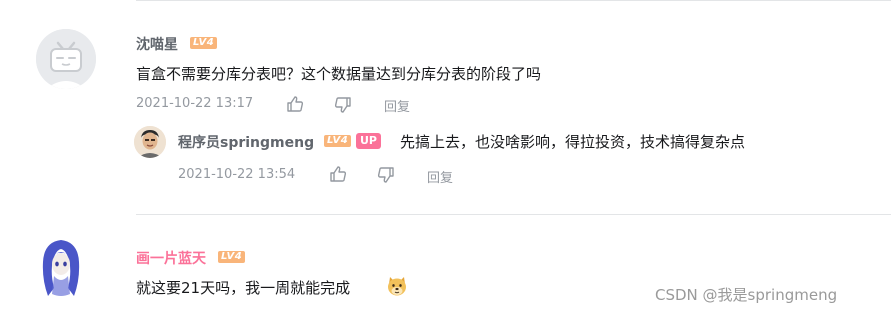 This screenshot has height=315, width=891. I want to click on up-badge: UP, so click(368, 141).